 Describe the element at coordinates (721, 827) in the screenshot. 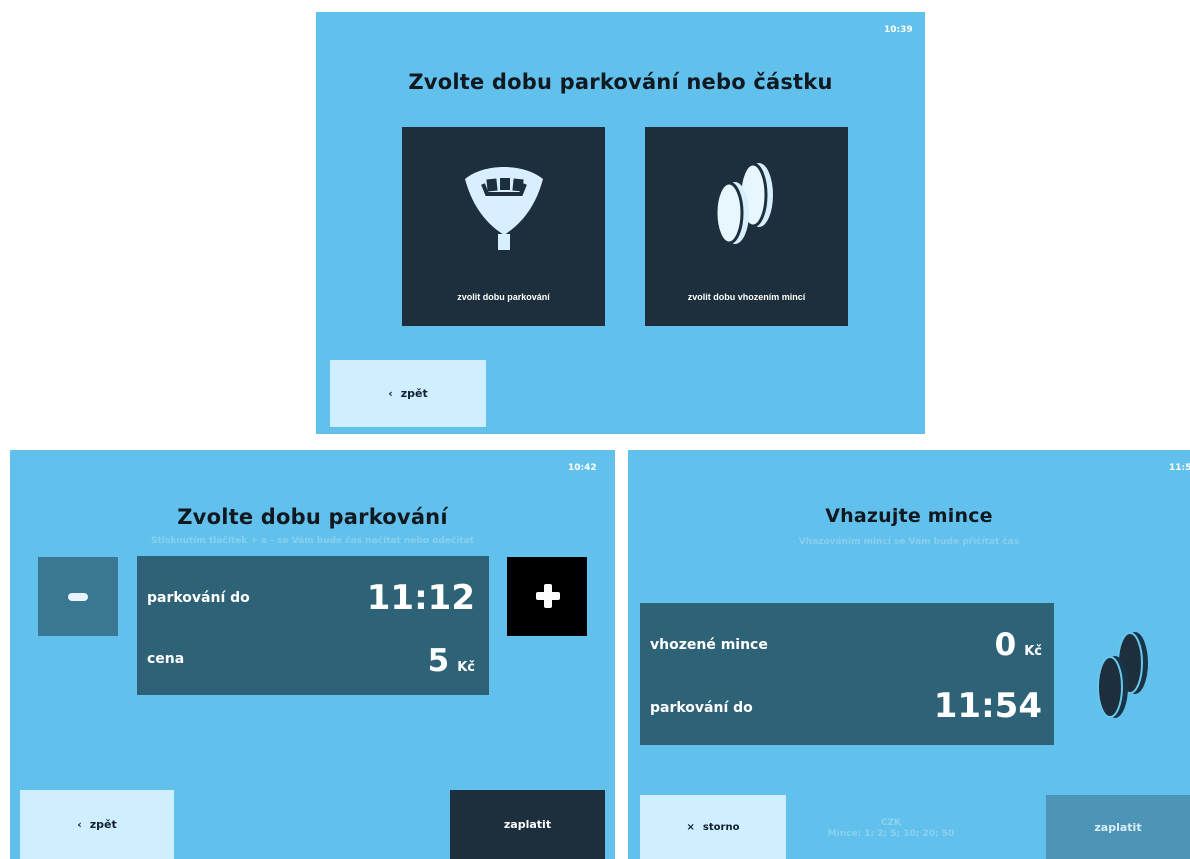

I see `cancel-button-label: storno` at that location.